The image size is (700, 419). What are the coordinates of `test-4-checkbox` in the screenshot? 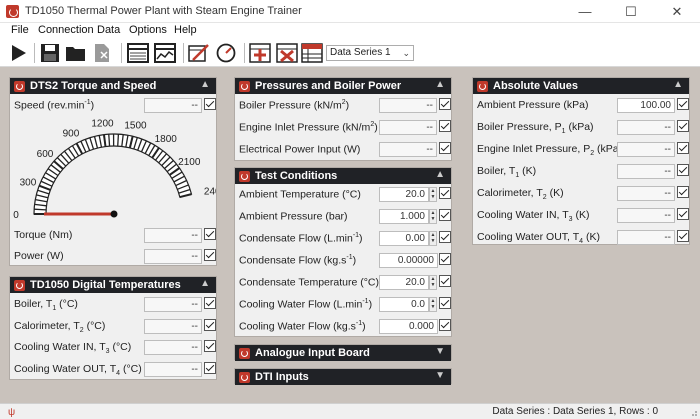 It's located at (445, 281).